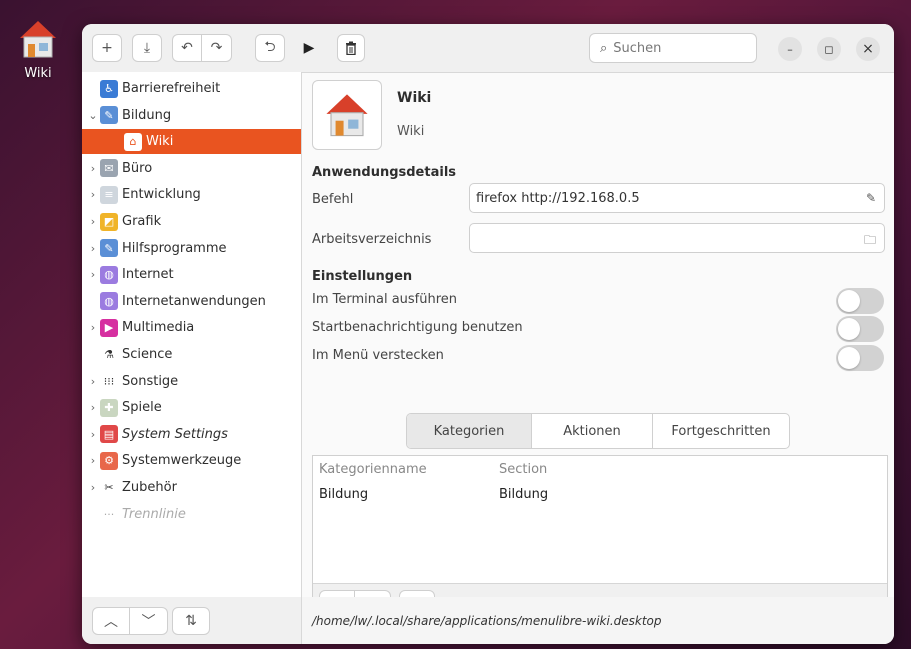  Describe the element at coordinates (93, 115) in the screenshot. I see `expander-icon: ⌄` at that location.